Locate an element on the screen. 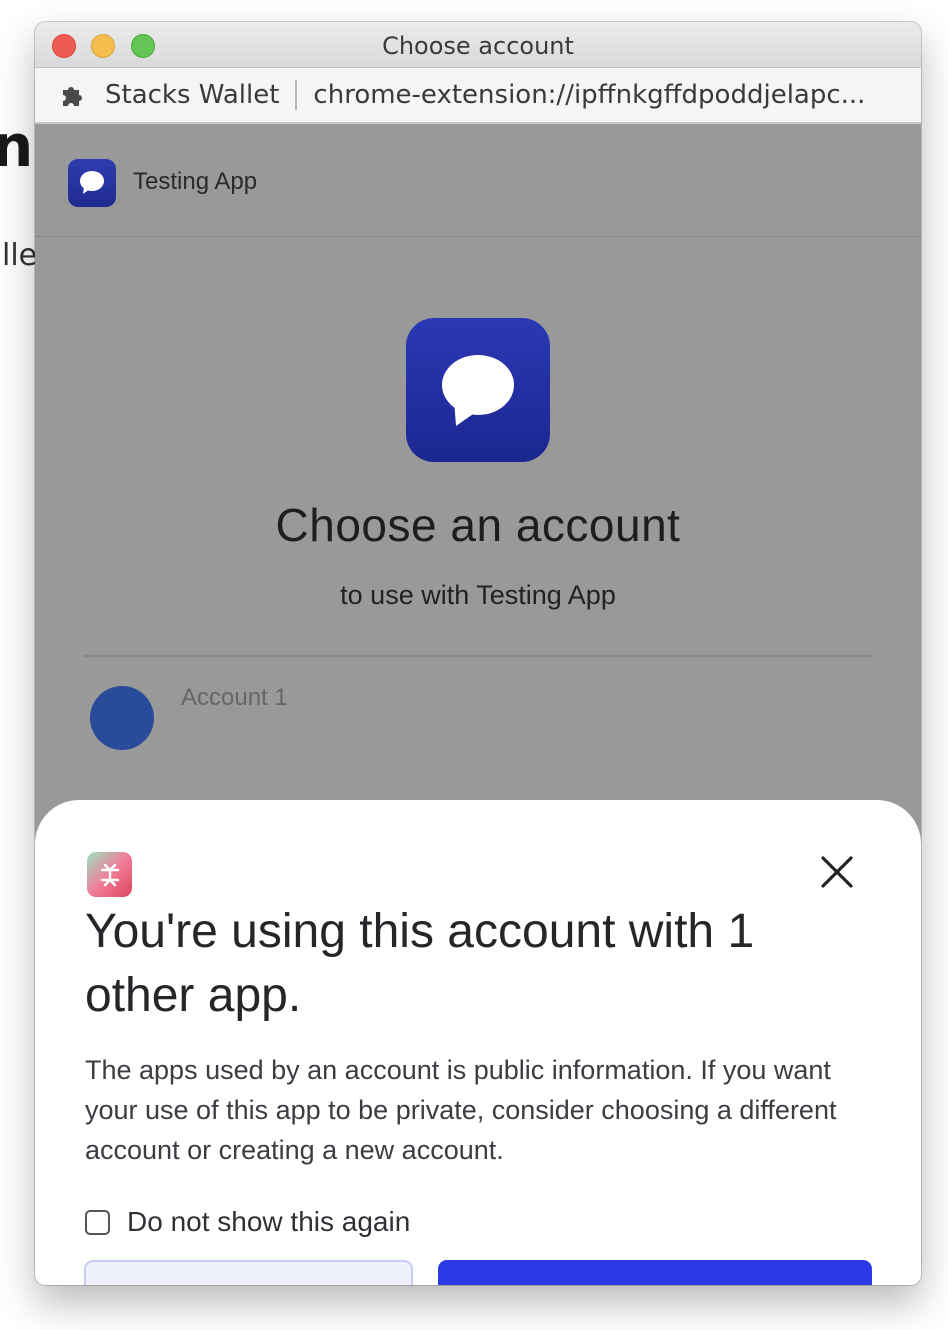 The width and height of the screenshot is (948, 1330). continue-to-app-button: Continue to app is located at coordinates (655, 1272).